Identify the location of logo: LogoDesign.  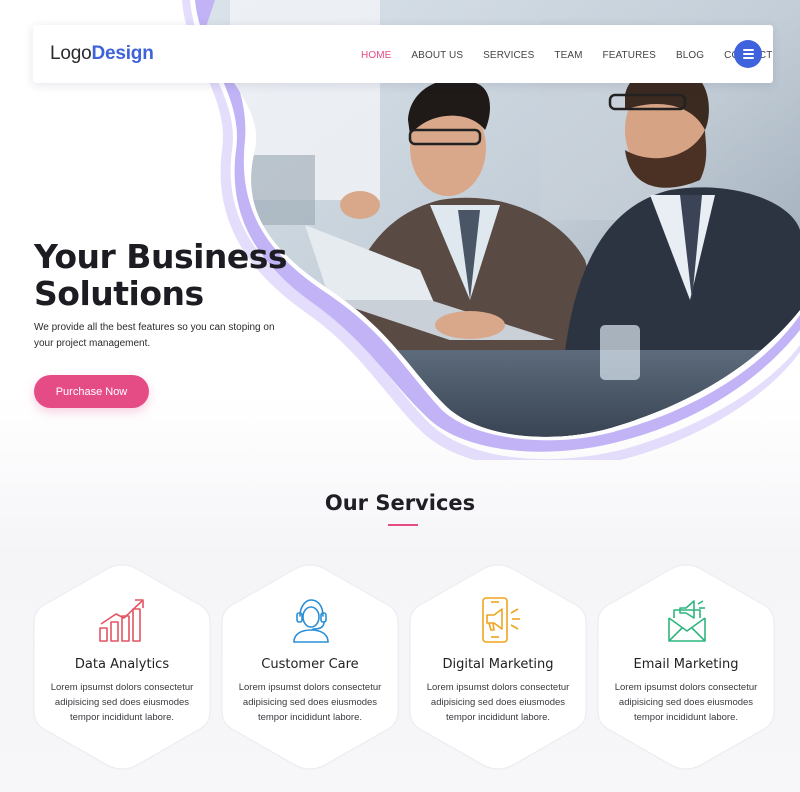
(102, 54).